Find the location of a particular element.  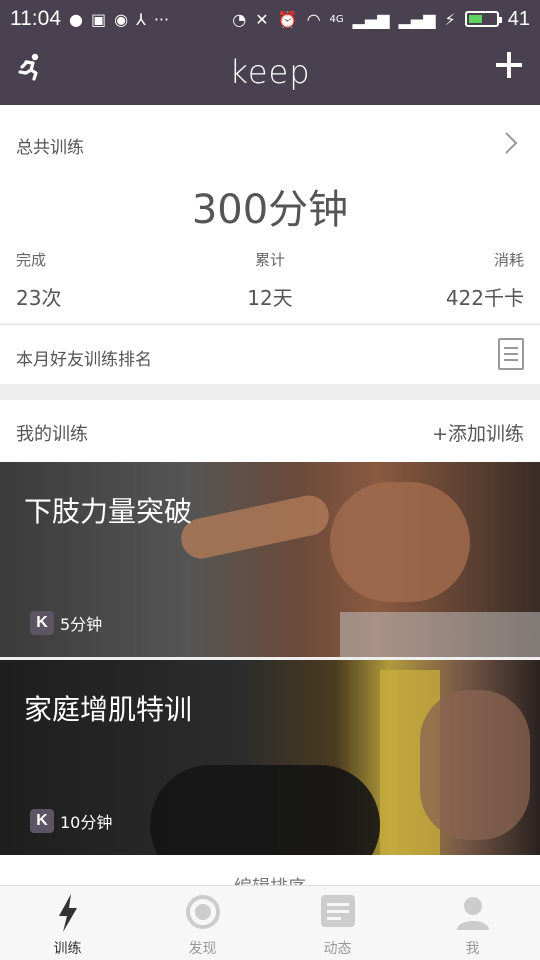

runner-icon is located at coordinates (29, 67).